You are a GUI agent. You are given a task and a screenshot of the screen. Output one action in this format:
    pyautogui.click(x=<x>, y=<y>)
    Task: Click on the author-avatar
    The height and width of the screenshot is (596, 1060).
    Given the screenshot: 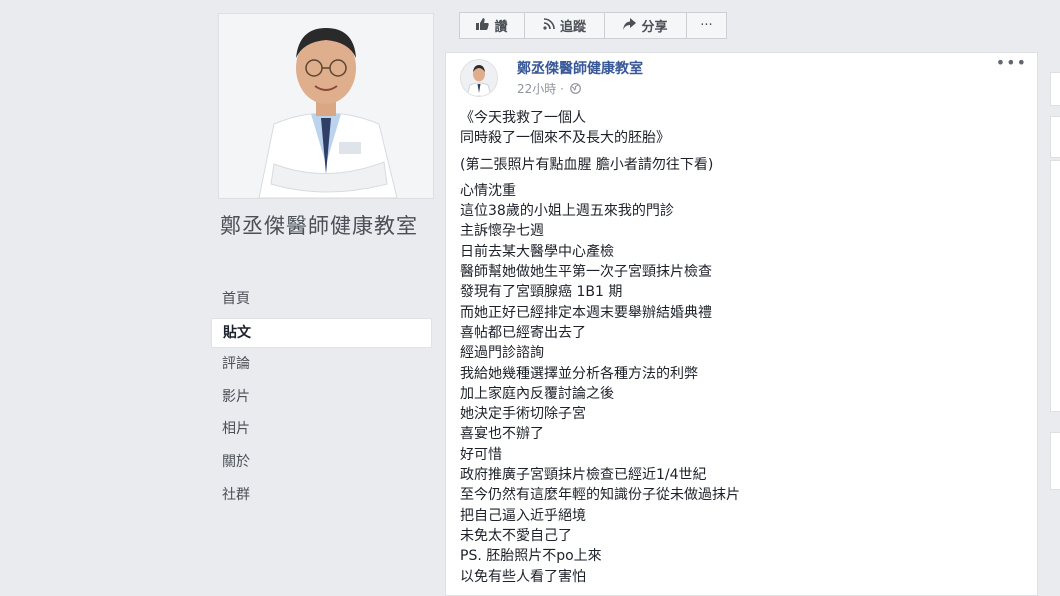 What is the action you would take?
    pyautogui.click(x=479, y=78)
    